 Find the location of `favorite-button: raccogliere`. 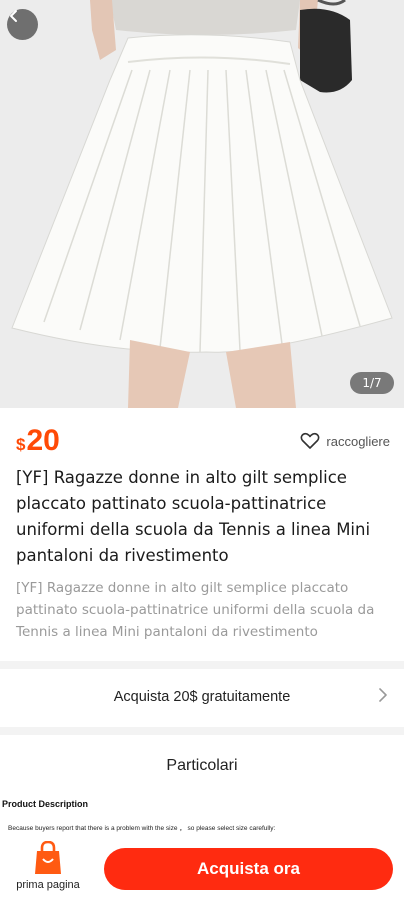

favorite-button: raccogliere is located at coordinates (345, 441).